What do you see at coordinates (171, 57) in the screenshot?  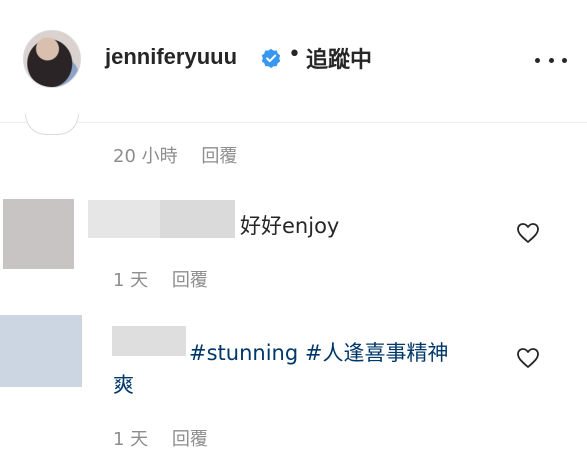 I see `username-link: jenniferyuuu` at bounding box center [171, 57].